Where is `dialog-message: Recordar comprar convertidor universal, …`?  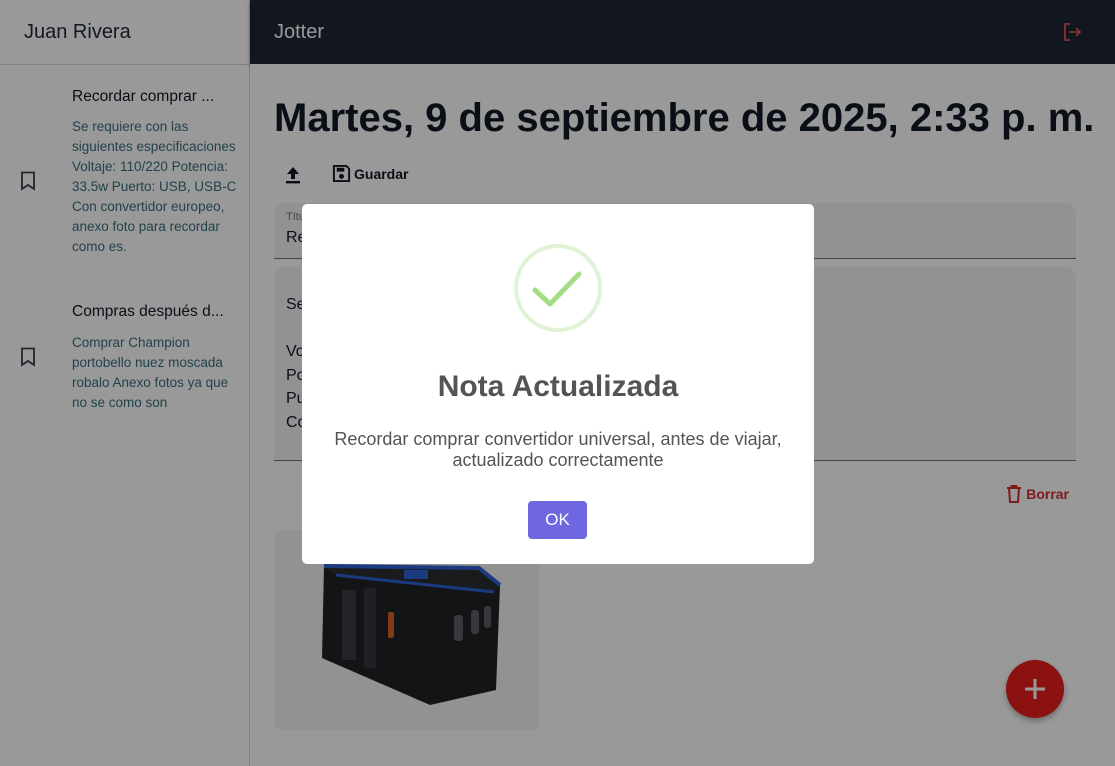
dialog-message: Recordar comprar convertidor universal, … is located at coordinates (558, 449).